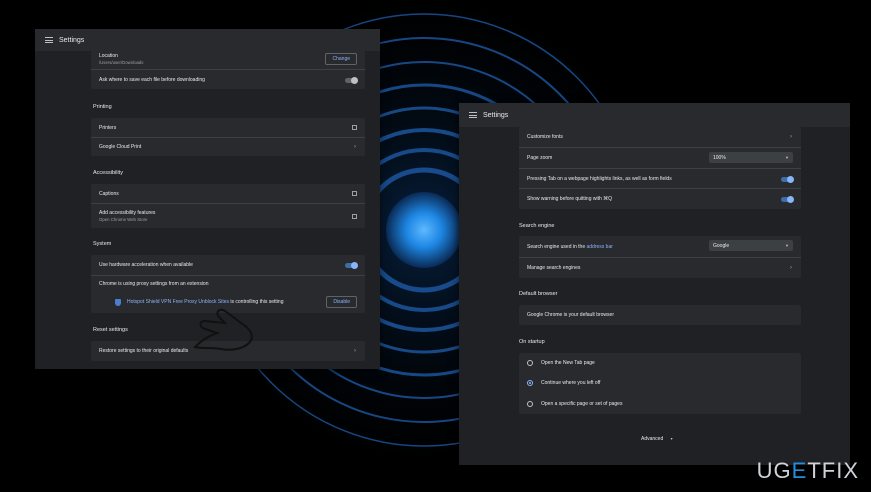  Describe the element at coordinates (557, 246) in the screenshot. I see `search-engine-prefix: Search engine used in the` at that location.